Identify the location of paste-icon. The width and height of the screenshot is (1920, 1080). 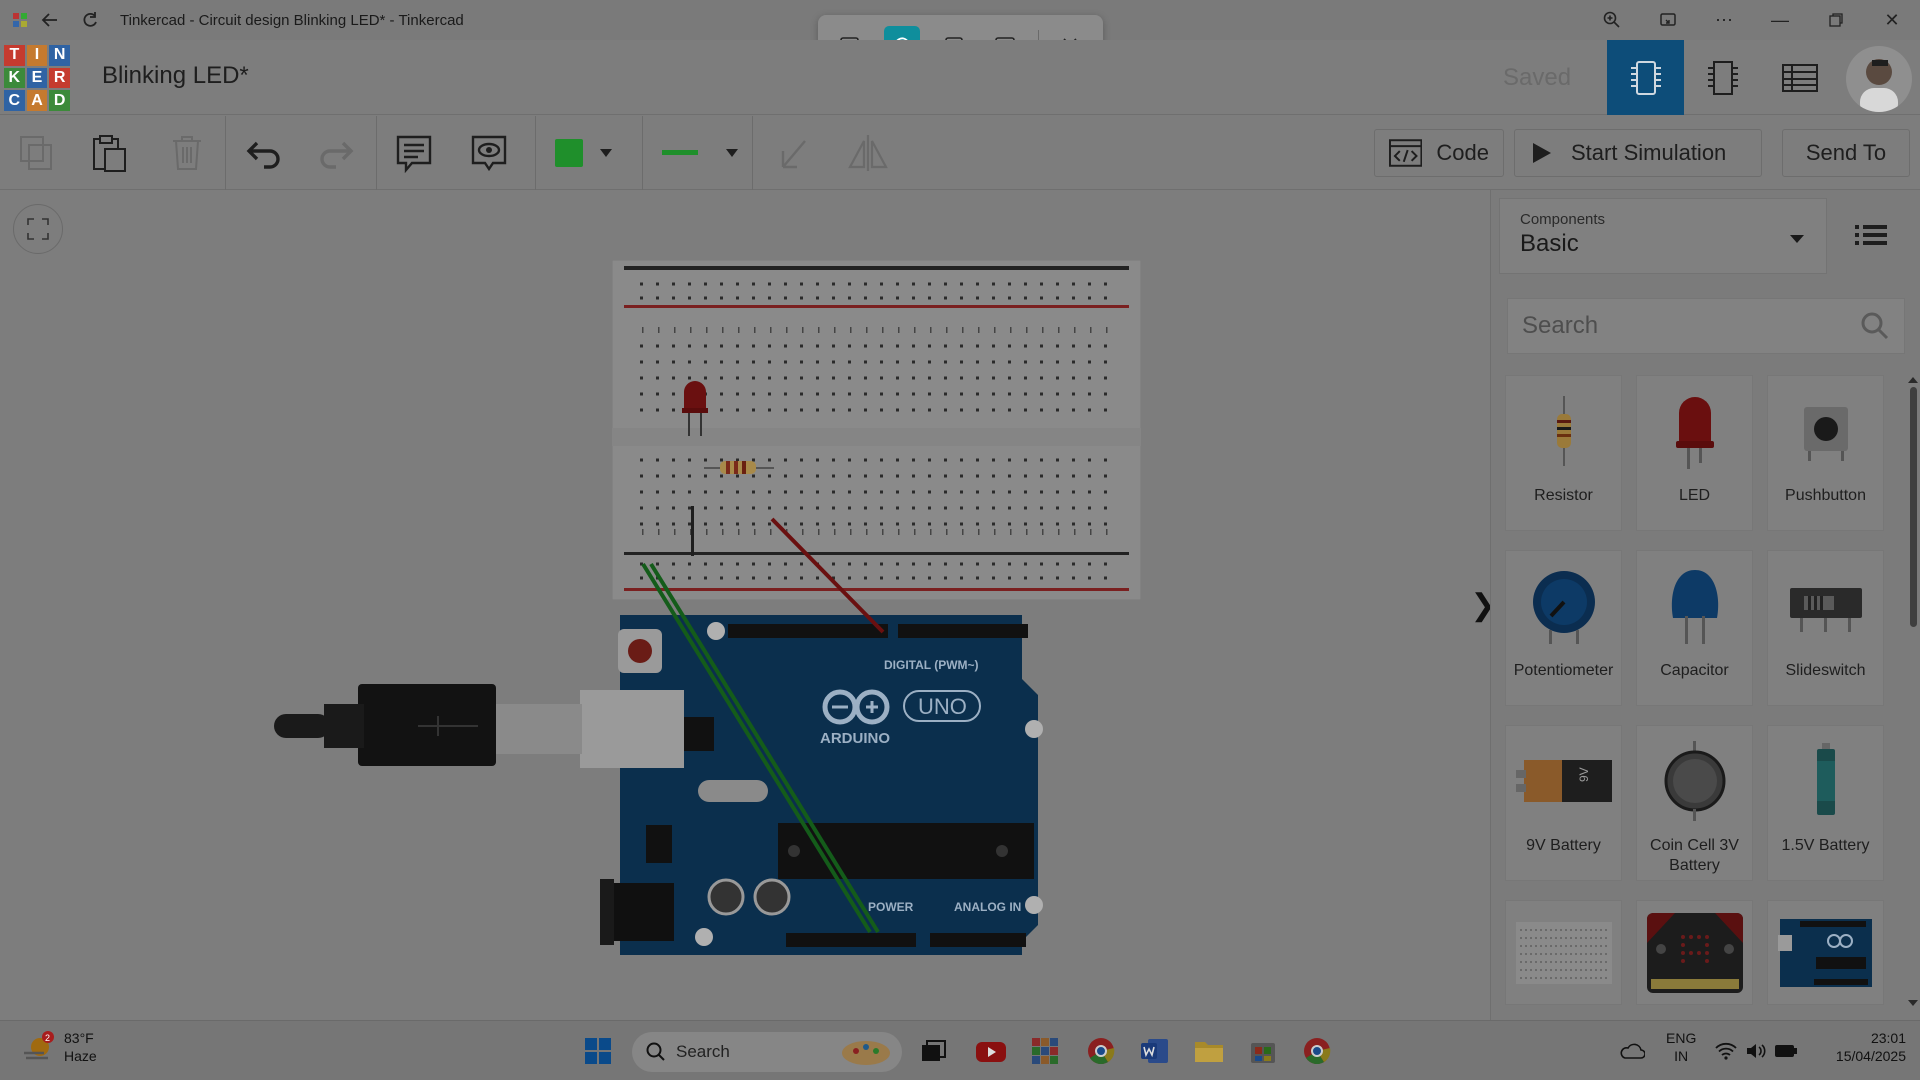
(109, 153).